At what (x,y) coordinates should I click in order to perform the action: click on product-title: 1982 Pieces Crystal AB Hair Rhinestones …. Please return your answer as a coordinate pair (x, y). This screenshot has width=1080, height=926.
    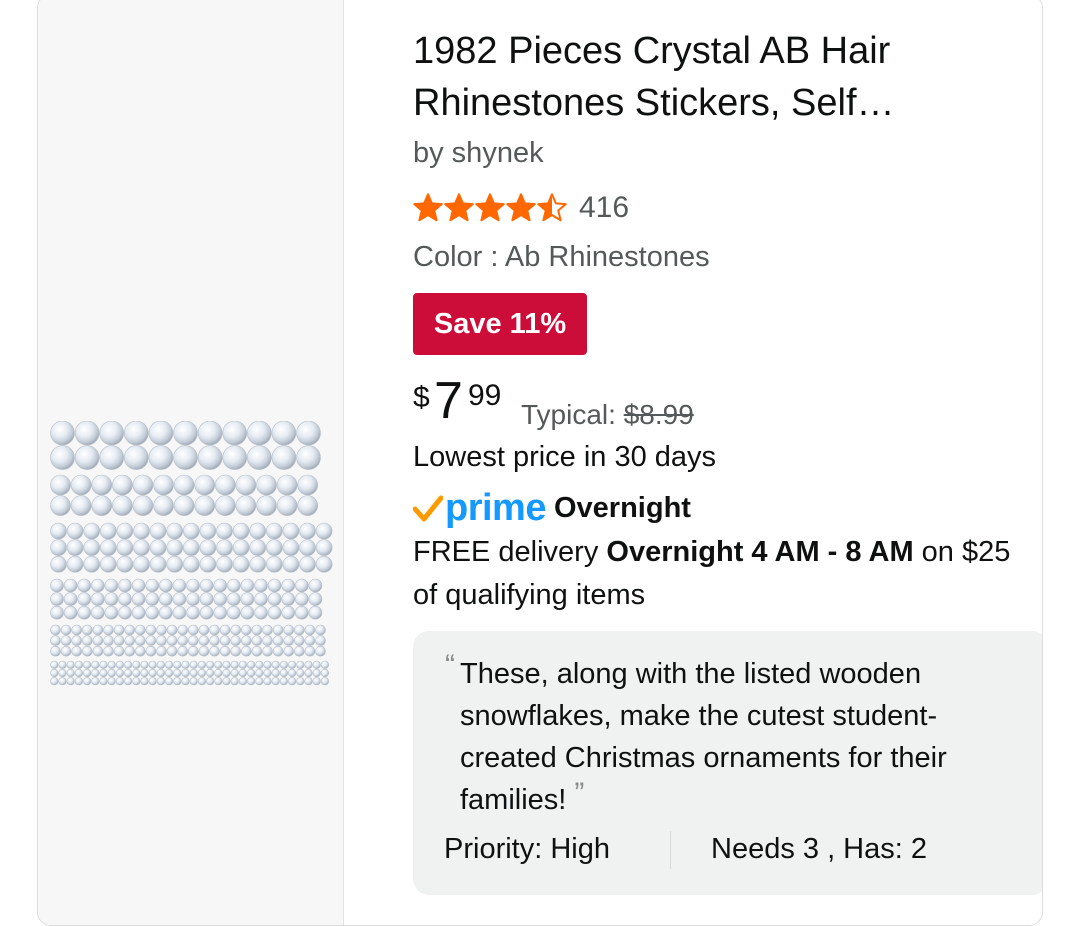
    Looking at the image, I should click on (713, 77).